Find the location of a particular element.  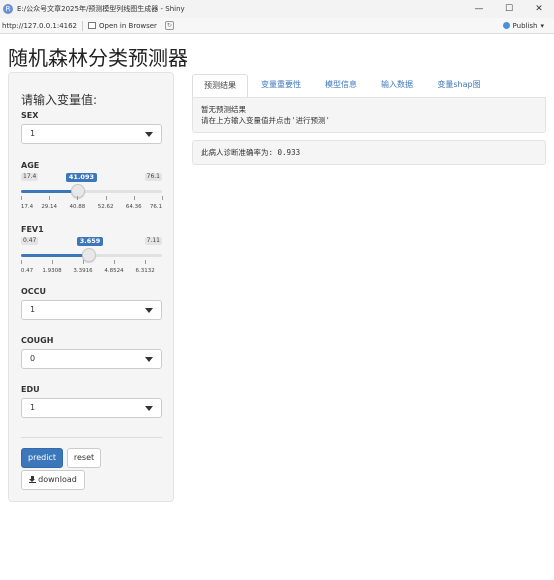

tab-bar: 预测结果 变量重要性 模型信息 输入数据 变量shap图 is located at coordinates (369, 86).